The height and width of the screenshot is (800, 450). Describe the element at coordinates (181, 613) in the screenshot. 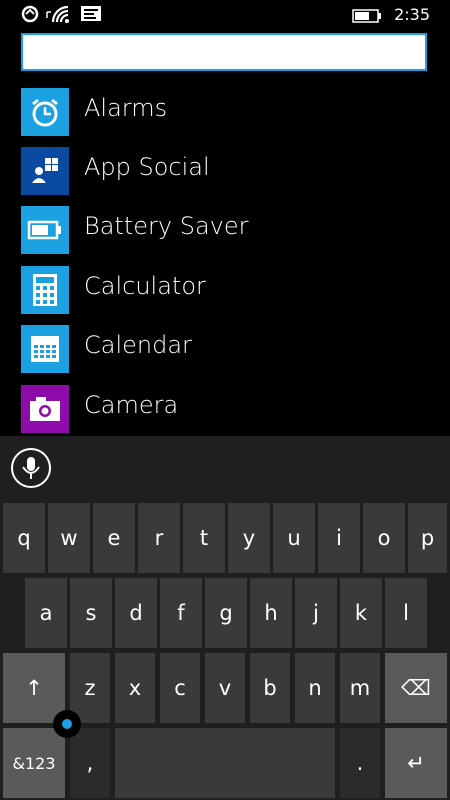

I see `key-f: f` at that location.